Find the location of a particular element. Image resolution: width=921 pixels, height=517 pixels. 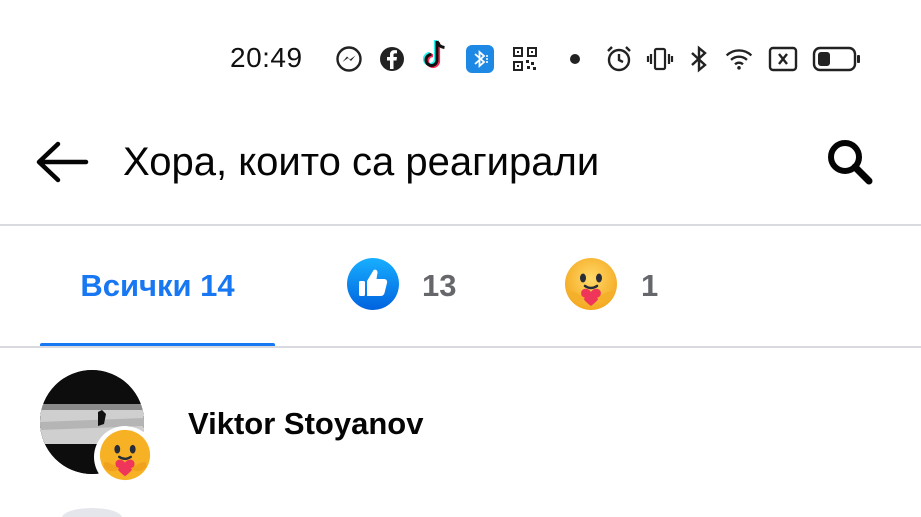

tab-like-count: 13 is located at coordinates (439, 285).